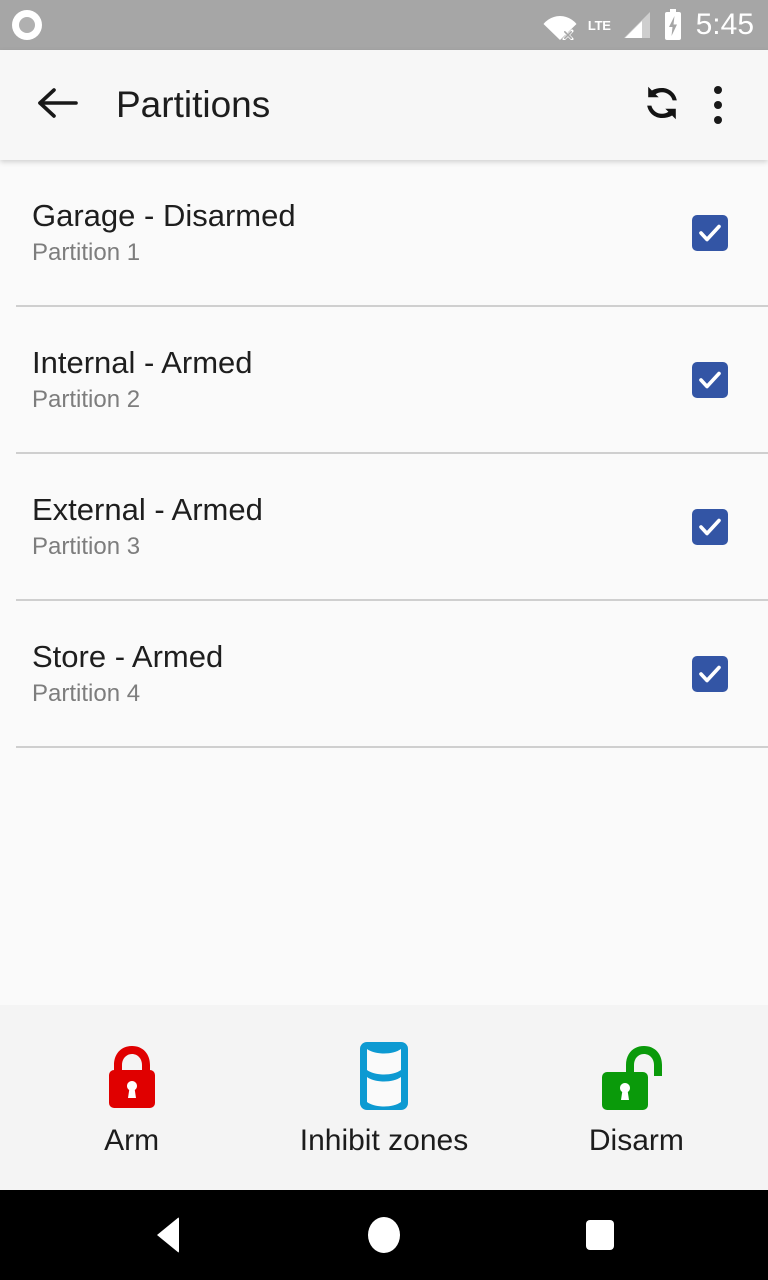 Image resolution: width=768 pixels, height=1280 pixels. I want to click on inhibit-zones-button: Inhibit zones, so click(384, 1098).